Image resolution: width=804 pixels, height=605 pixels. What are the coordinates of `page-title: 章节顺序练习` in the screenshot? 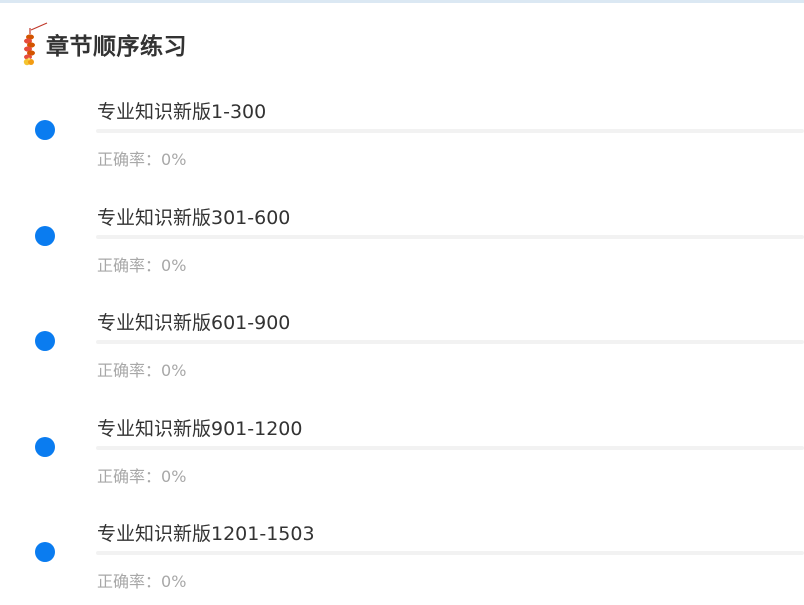 It's located at (116, 47).